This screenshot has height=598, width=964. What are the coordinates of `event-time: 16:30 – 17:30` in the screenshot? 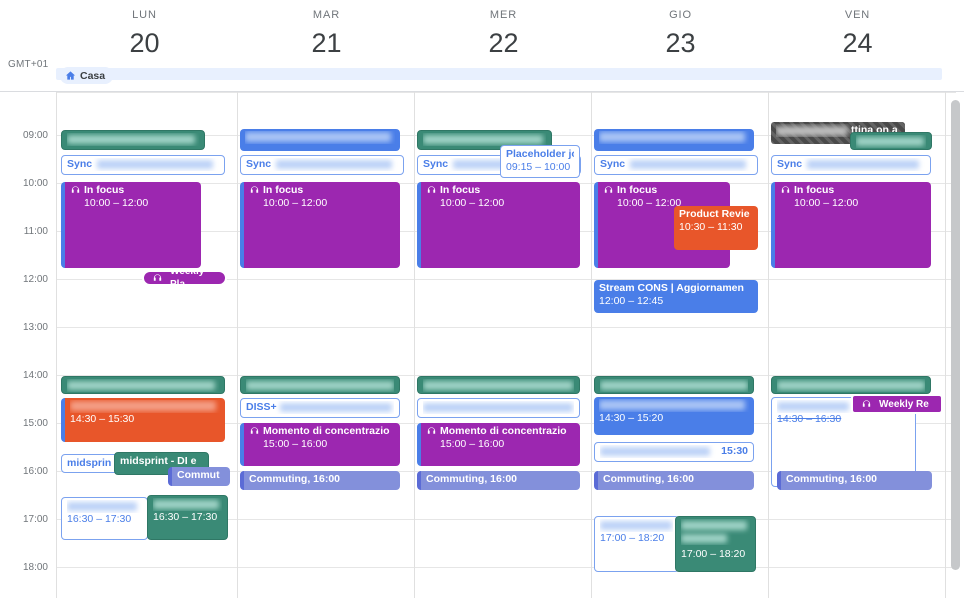 It's located at (99, 519).